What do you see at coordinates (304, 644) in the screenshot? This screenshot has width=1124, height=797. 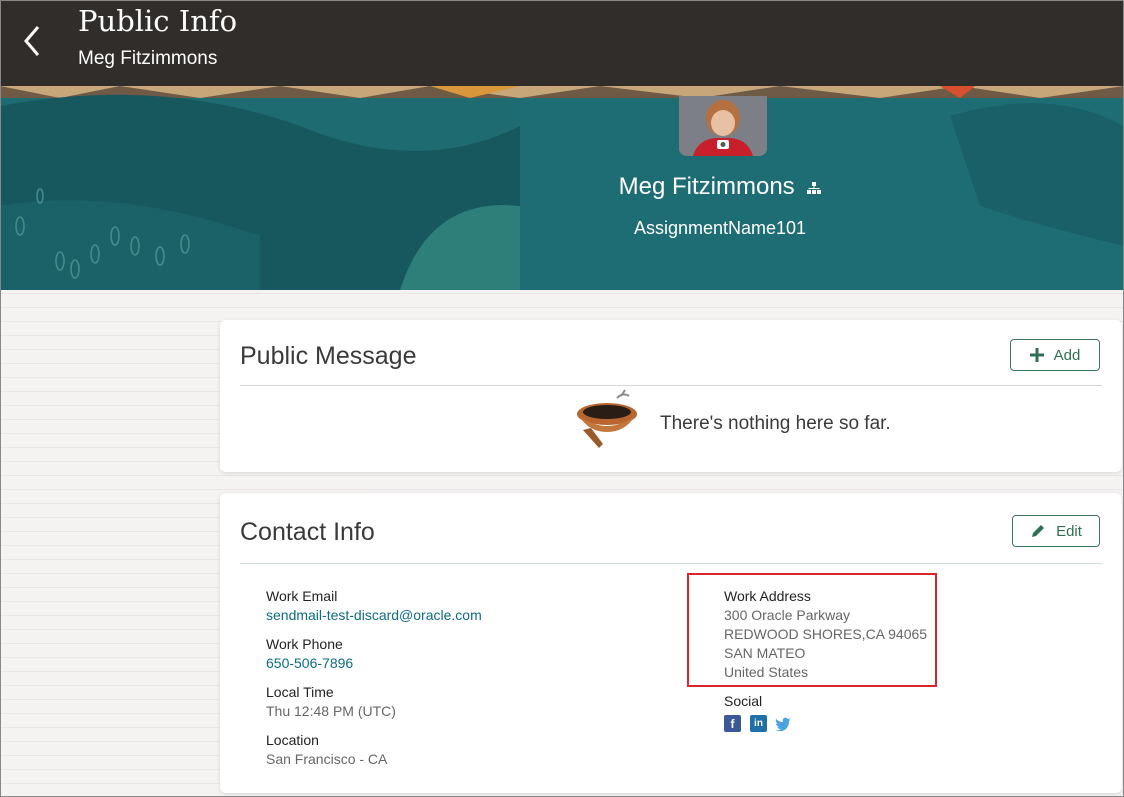 I see `work-phone-label: Work Phone` at bounding box center [304, 644].